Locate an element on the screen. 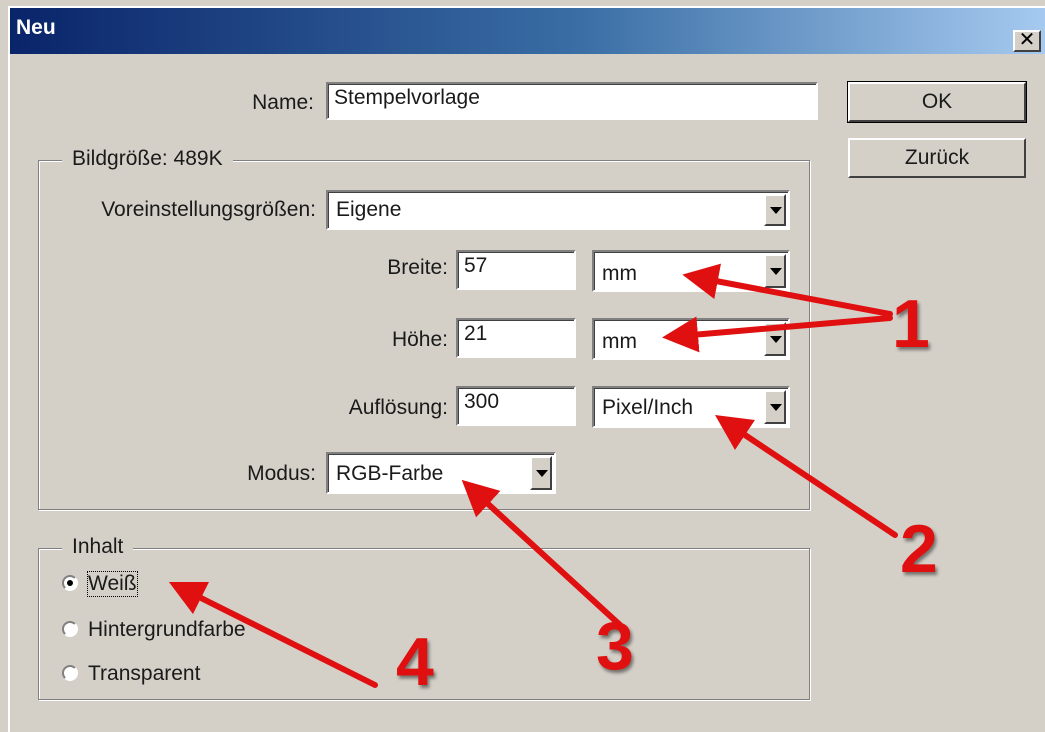  content-title: Inhalt is located at coordinates (98, 547).